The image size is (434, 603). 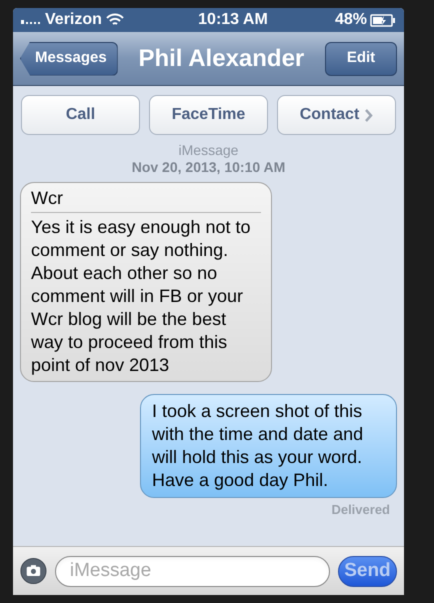 I want to click on subject-line: Wcr, so click(x=47, y=198).